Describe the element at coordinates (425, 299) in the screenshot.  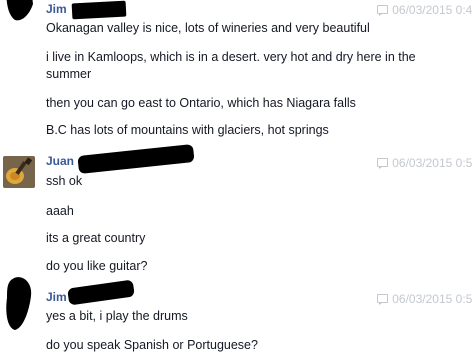
I see `timestamp: 06/03/2015 0:53` at that location.